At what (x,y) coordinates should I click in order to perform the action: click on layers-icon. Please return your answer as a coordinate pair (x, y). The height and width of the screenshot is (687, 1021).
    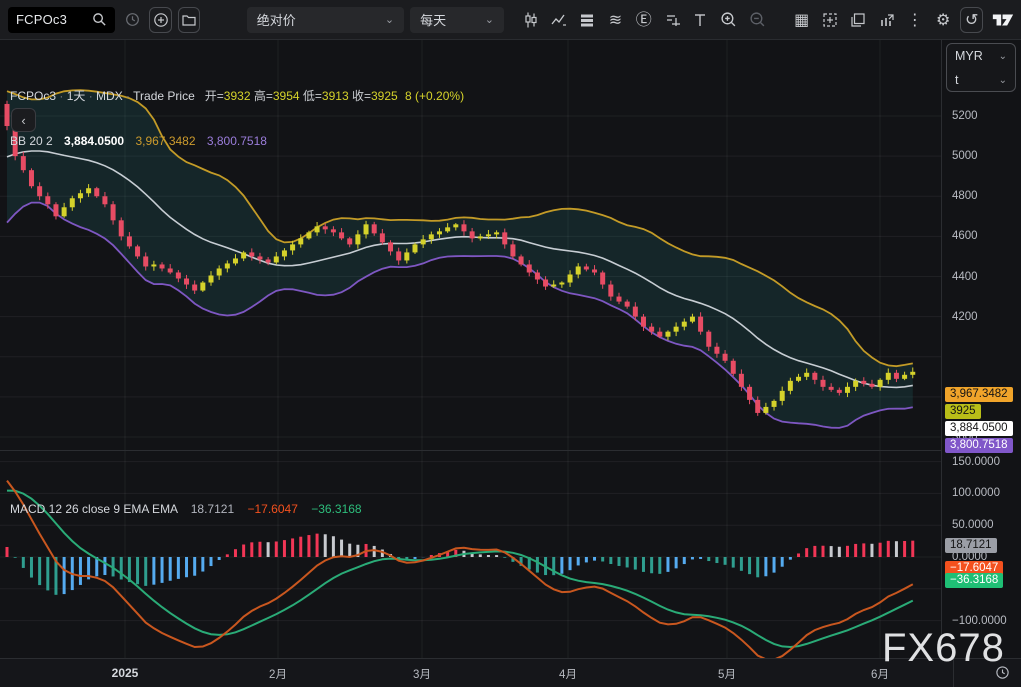
    Looking at the image, I should click on (587, 20).